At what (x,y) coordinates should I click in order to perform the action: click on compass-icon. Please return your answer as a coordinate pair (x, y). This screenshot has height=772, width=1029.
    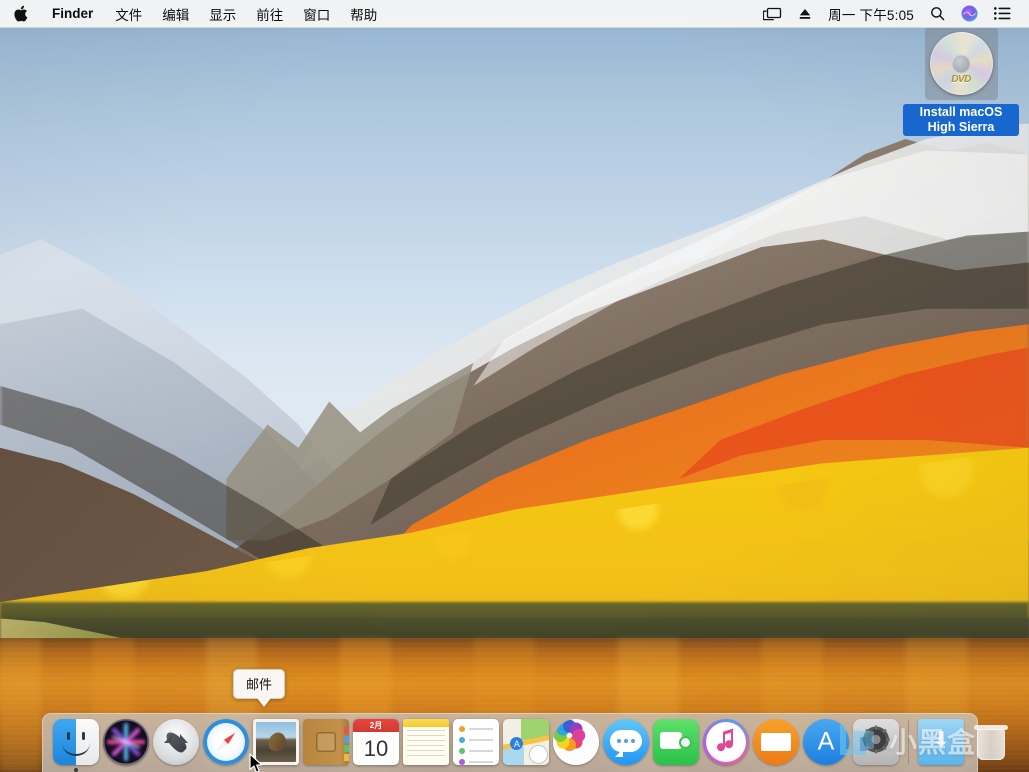
    Looking at the image, I should click on (538, 754).